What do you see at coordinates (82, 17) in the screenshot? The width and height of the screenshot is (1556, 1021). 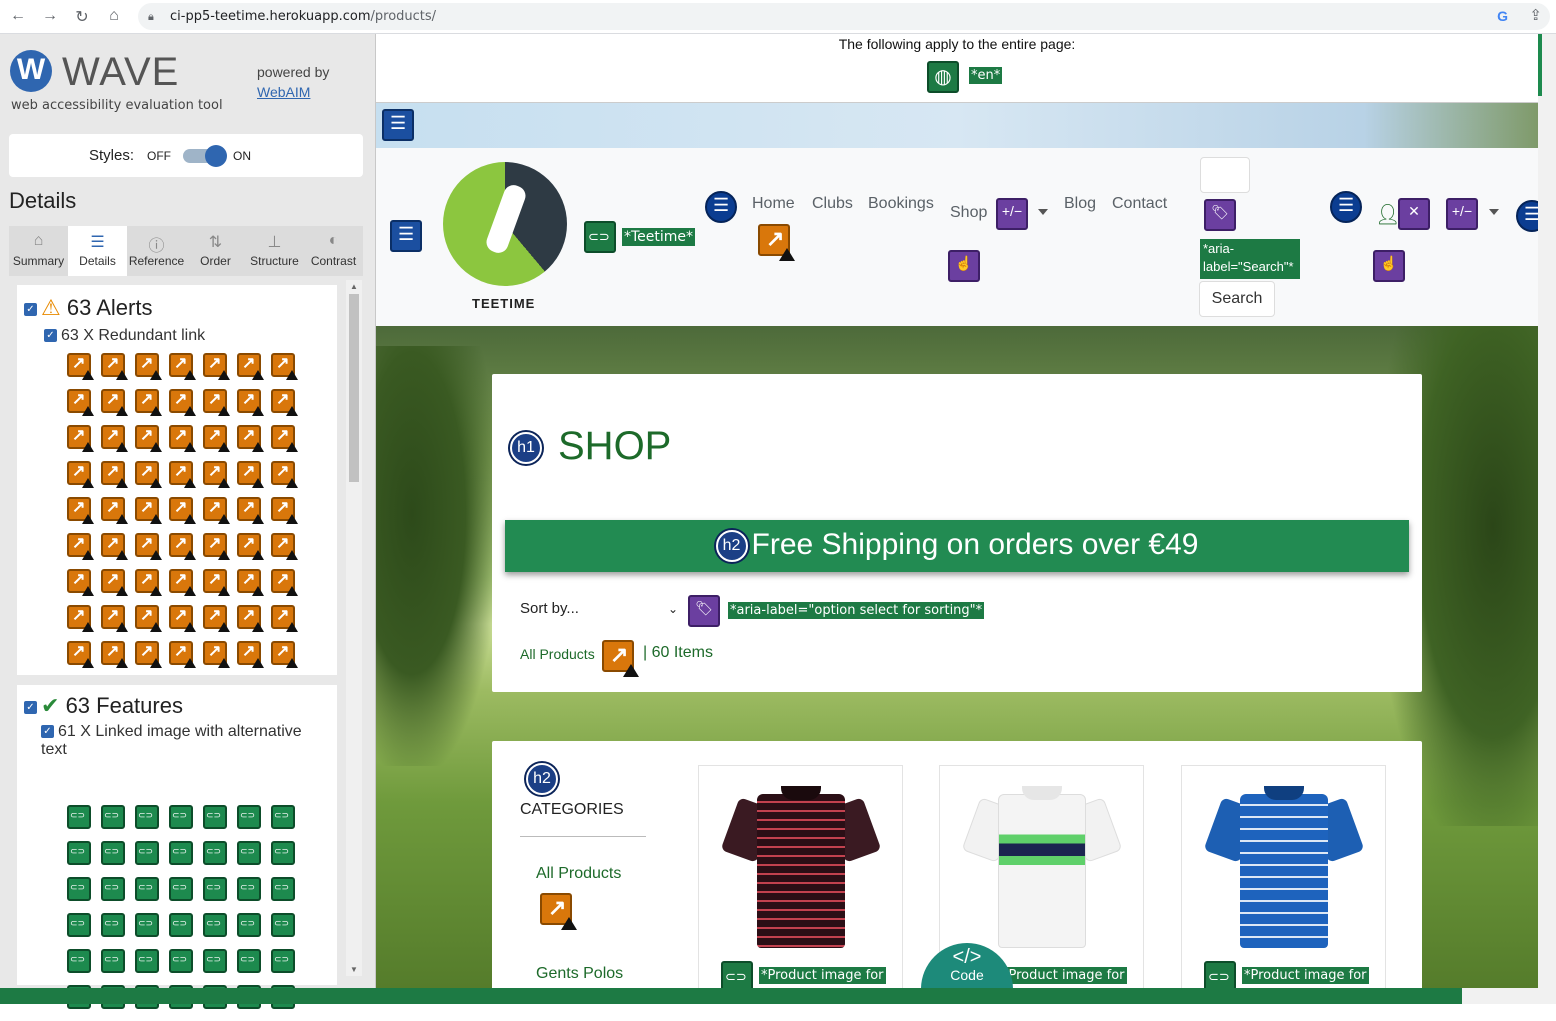 I see `reload-icon: ↻` at bounding box center [82, 17].